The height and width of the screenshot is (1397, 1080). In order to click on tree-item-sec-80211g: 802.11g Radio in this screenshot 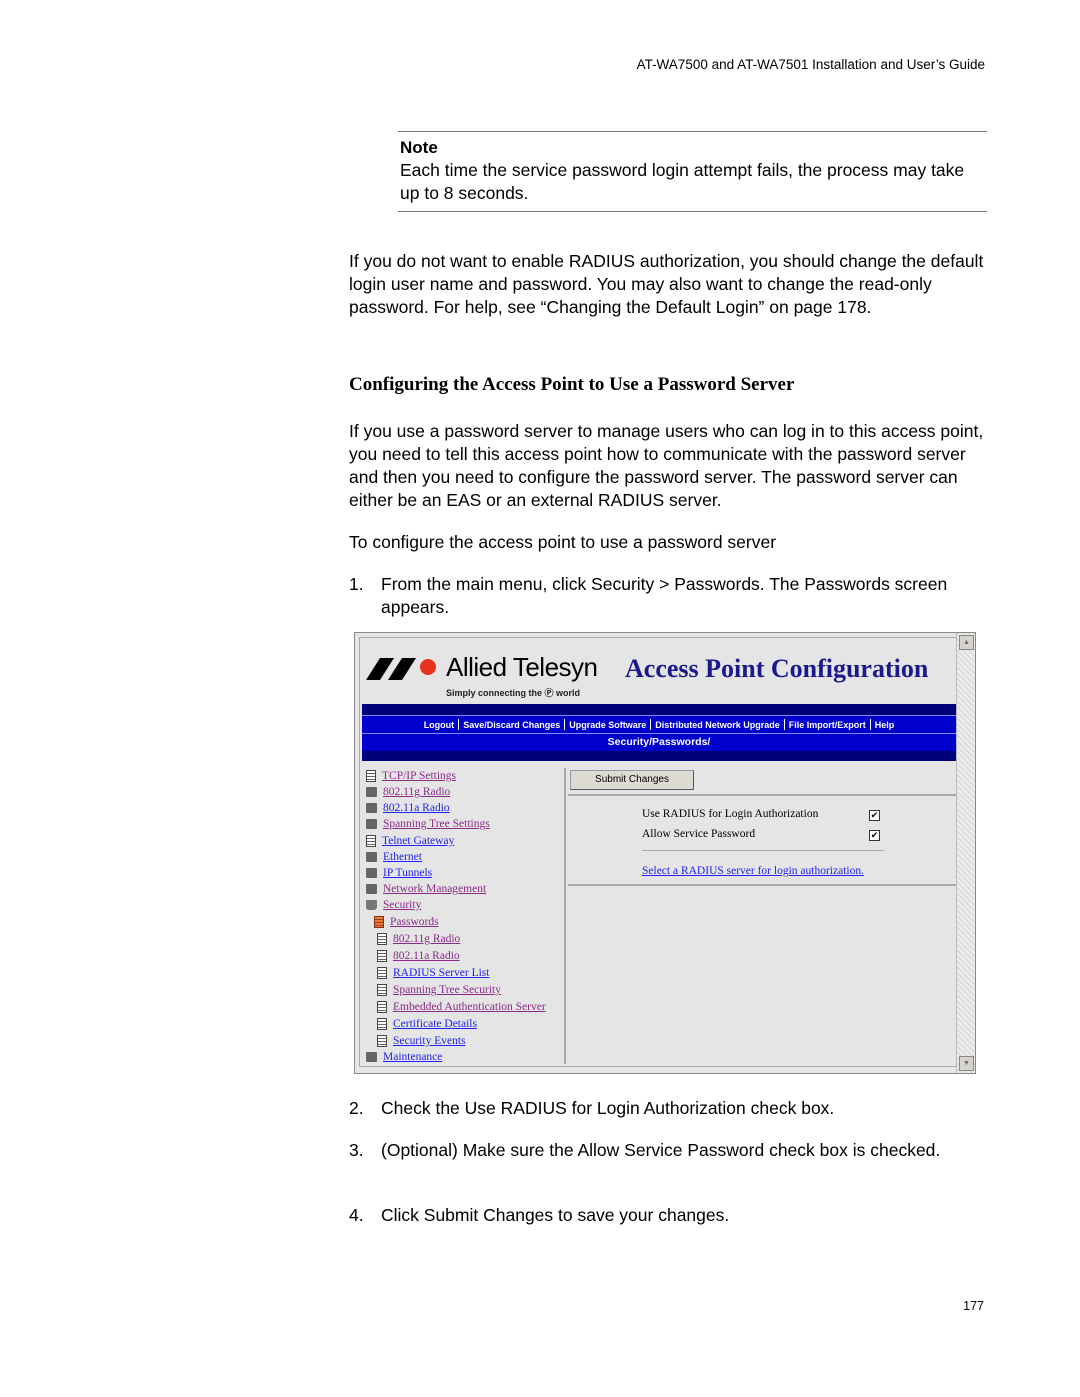, I will do `click(418, 939)`.